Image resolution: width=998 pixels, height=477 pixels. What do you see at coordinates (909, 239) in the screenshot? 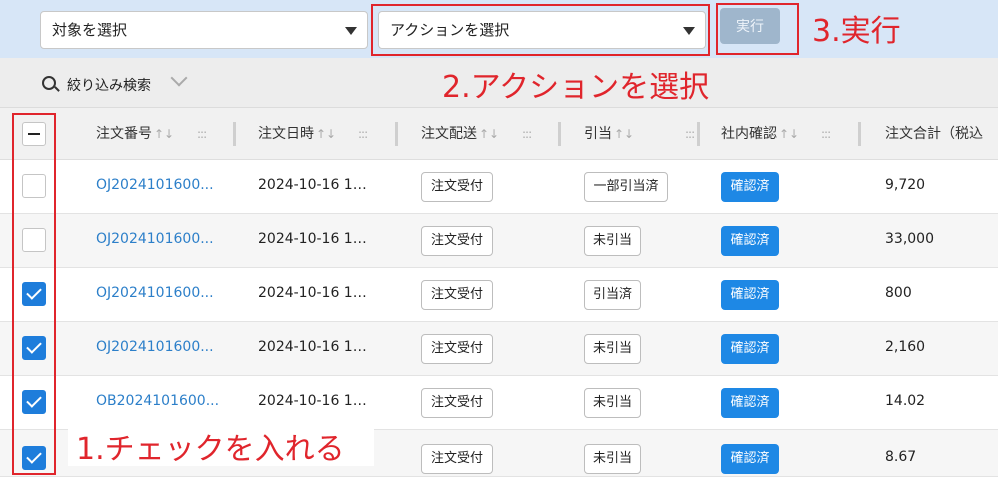
I see `order-total: 33,000` at bounding box center [909, 239].